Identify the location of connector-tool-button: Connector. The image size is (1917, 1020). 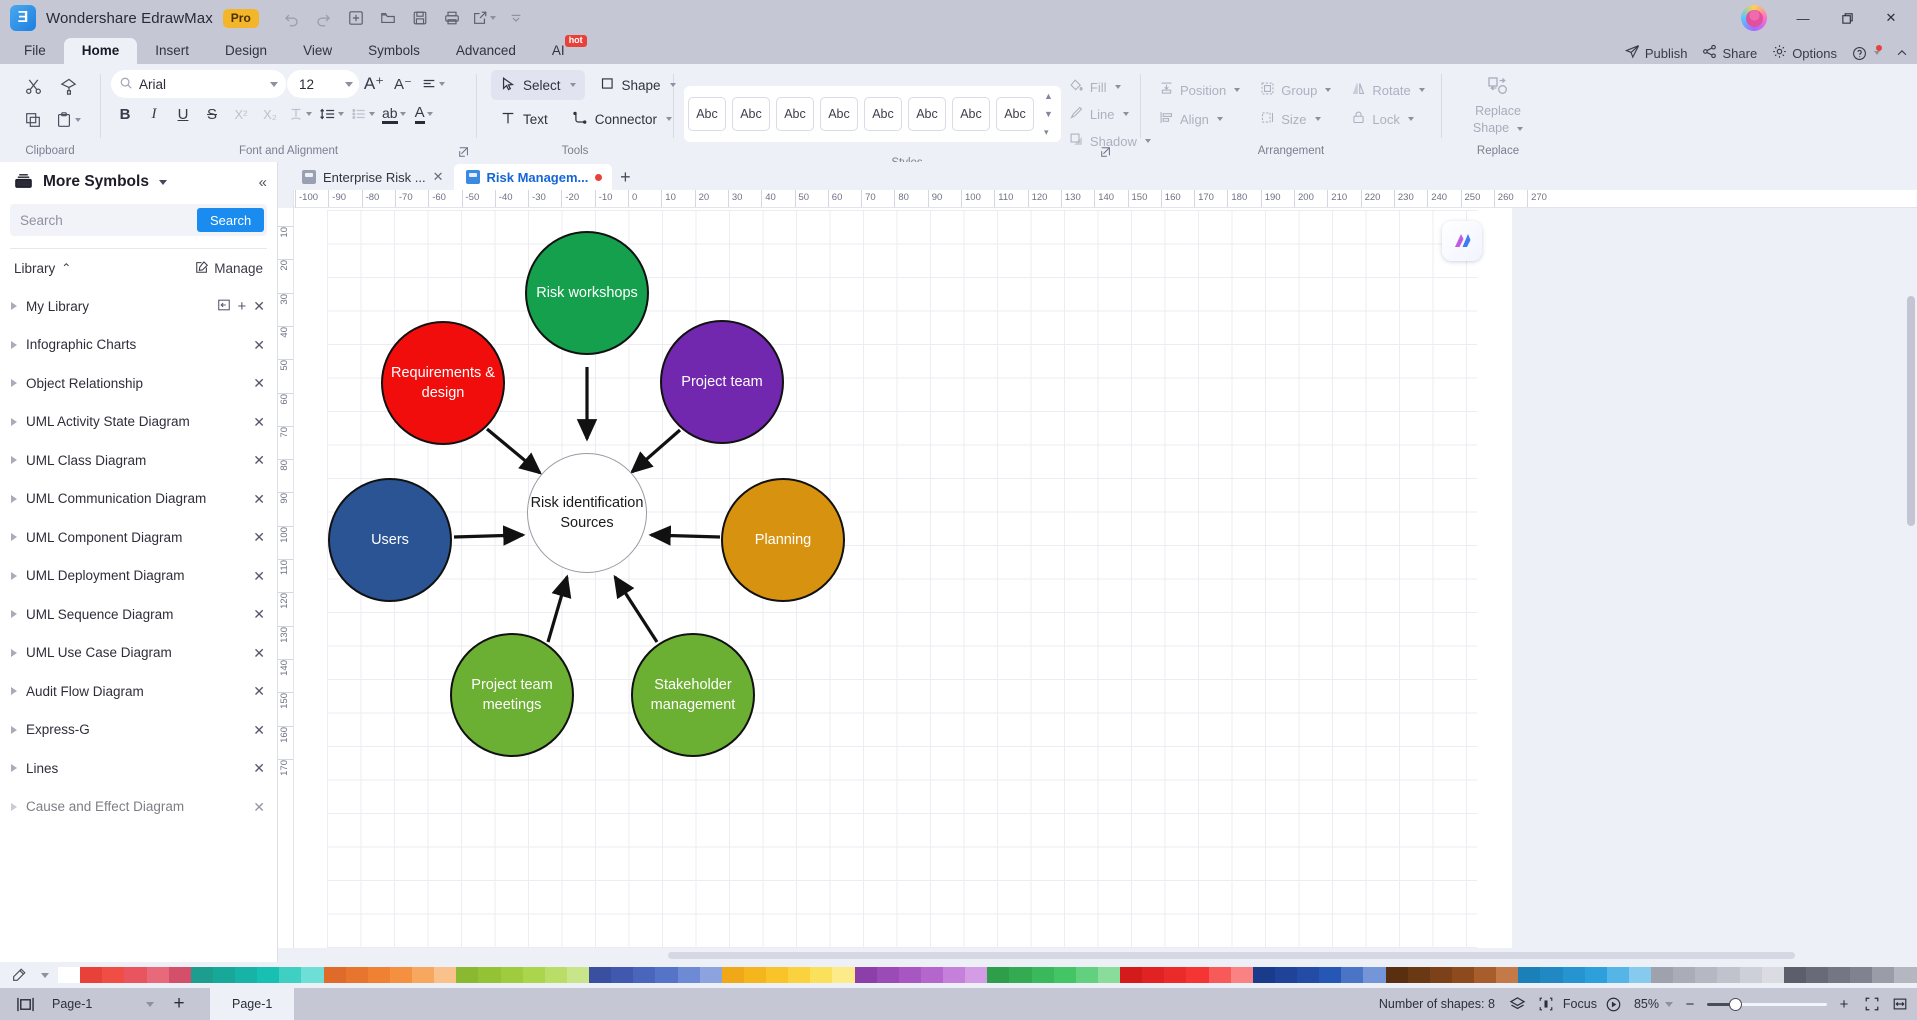
(622, 119).